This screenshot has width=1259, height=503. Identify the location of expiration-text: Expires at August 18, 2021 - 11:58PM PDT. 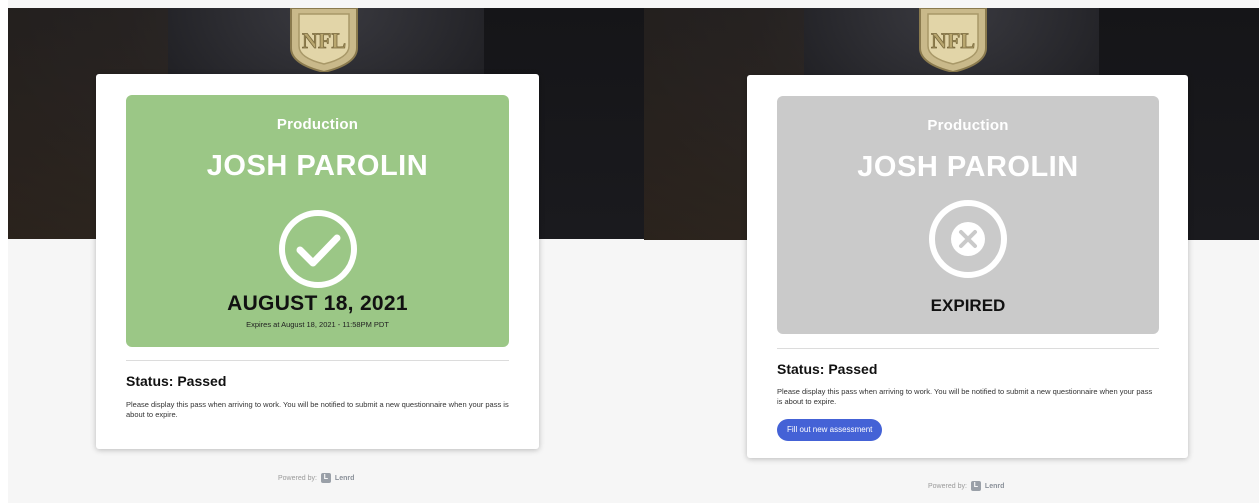
(317, 324).